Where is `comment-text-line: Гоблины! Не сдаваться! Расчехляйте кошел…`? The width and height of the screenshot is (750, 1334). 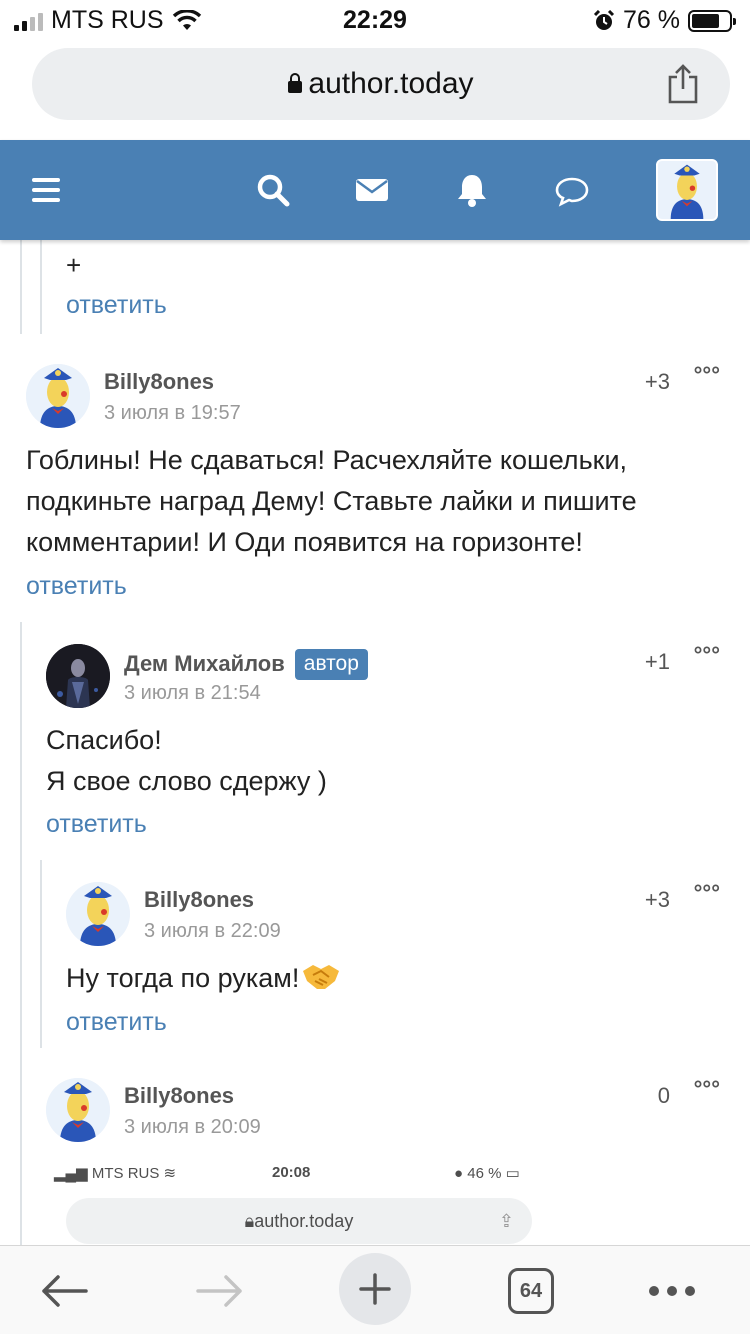
comment-text-line: Гоблины! Не сдаваться! Расчехляйте кошел… is located at coordinates (327, 460).